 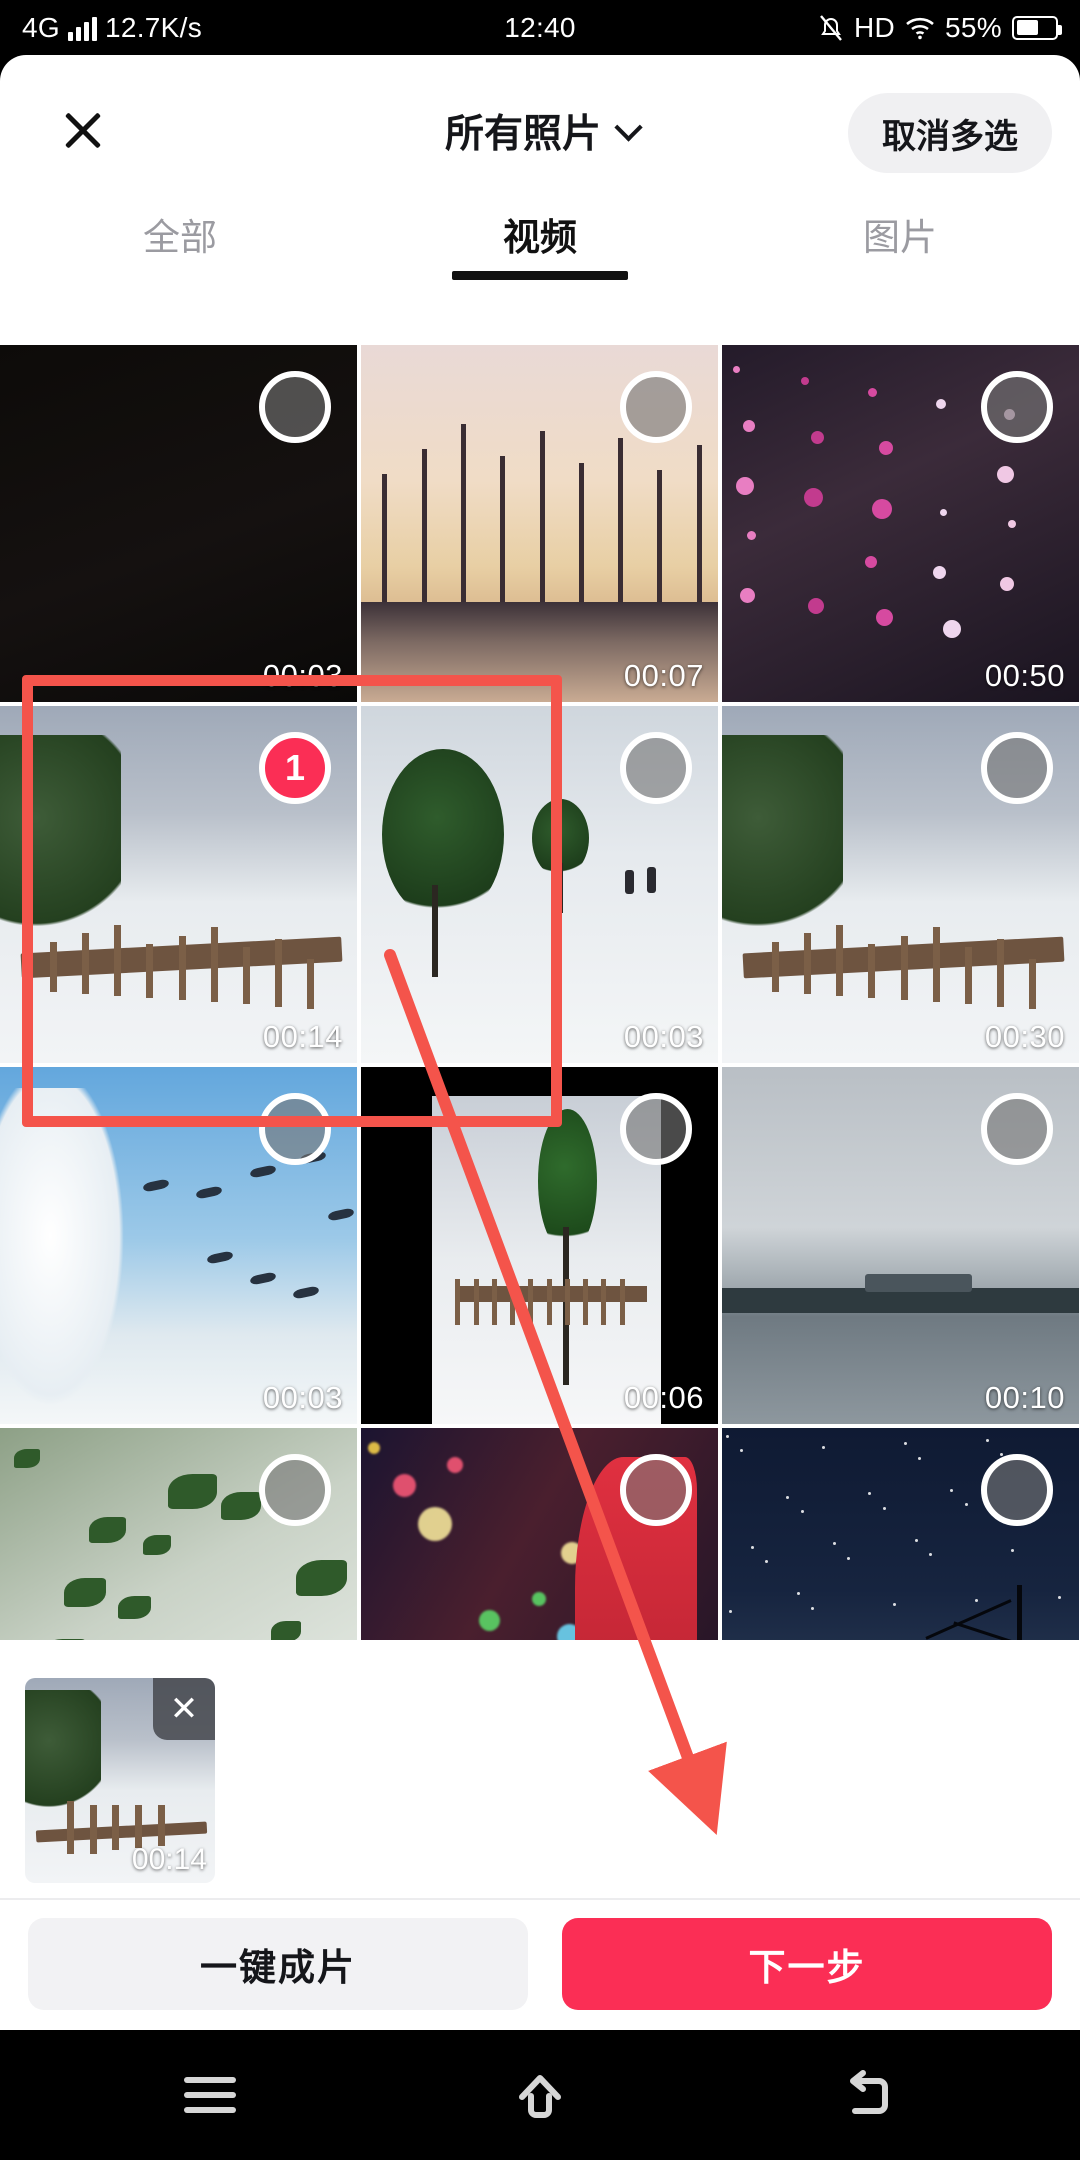 What do you see at coordinates (540, 275) in the screenshot?
I see `tab-active-indicator` at bounding box center [540, 275].